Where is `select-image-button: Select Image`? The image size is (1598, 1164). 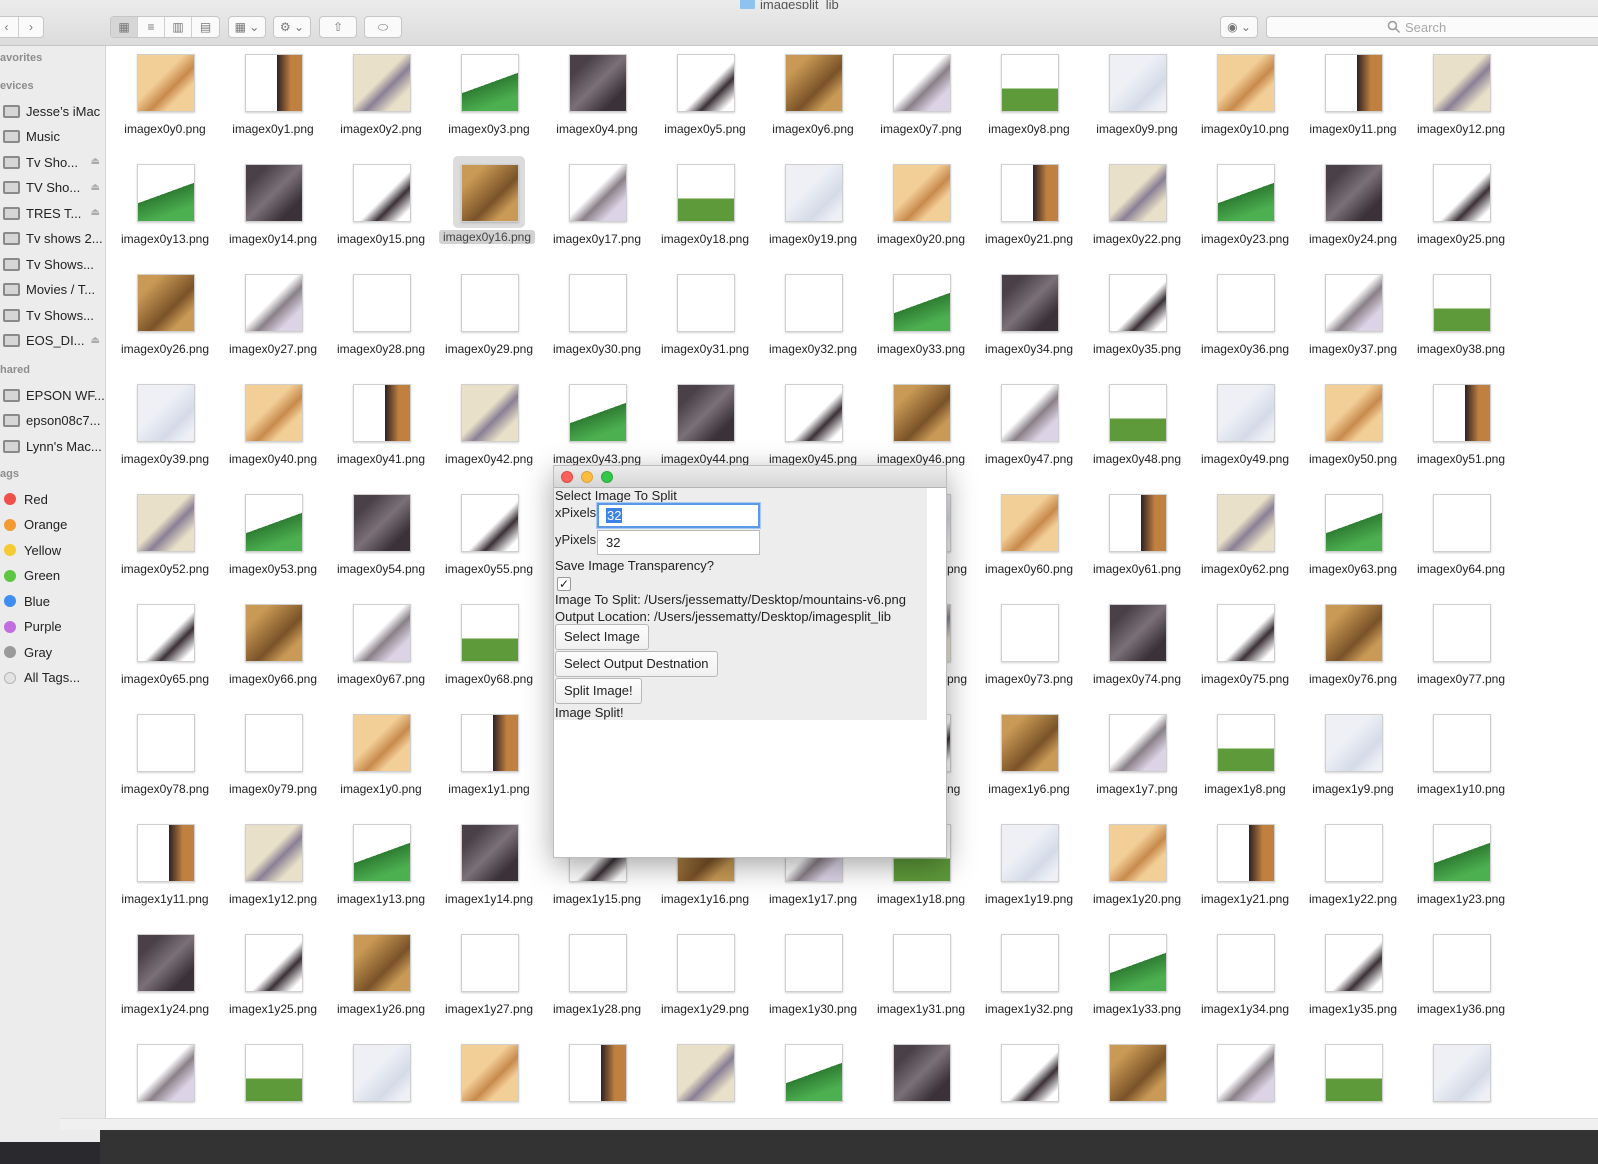 select-image-button: Select Image is located at coordinates (602, 637).